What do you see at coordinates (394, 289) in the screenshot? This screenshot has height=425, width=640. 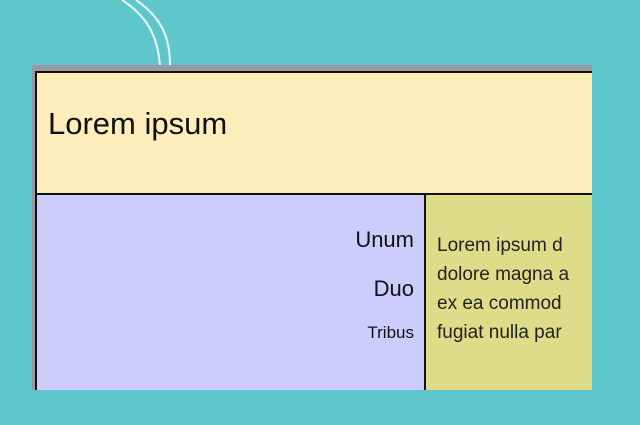 I see `nav-item-duo: Duo` at bounding box center [394, 289].